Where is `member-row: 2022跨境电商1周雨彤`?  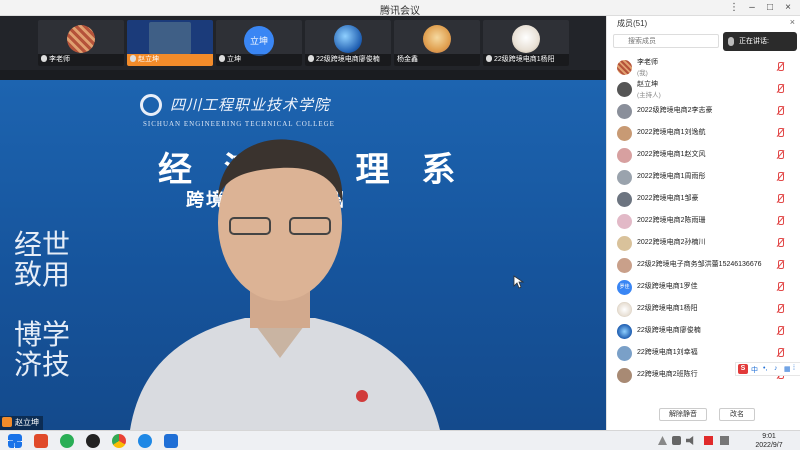
member-row: 2022跨境电商1周雨彤 is located at coordinates (703, 177).